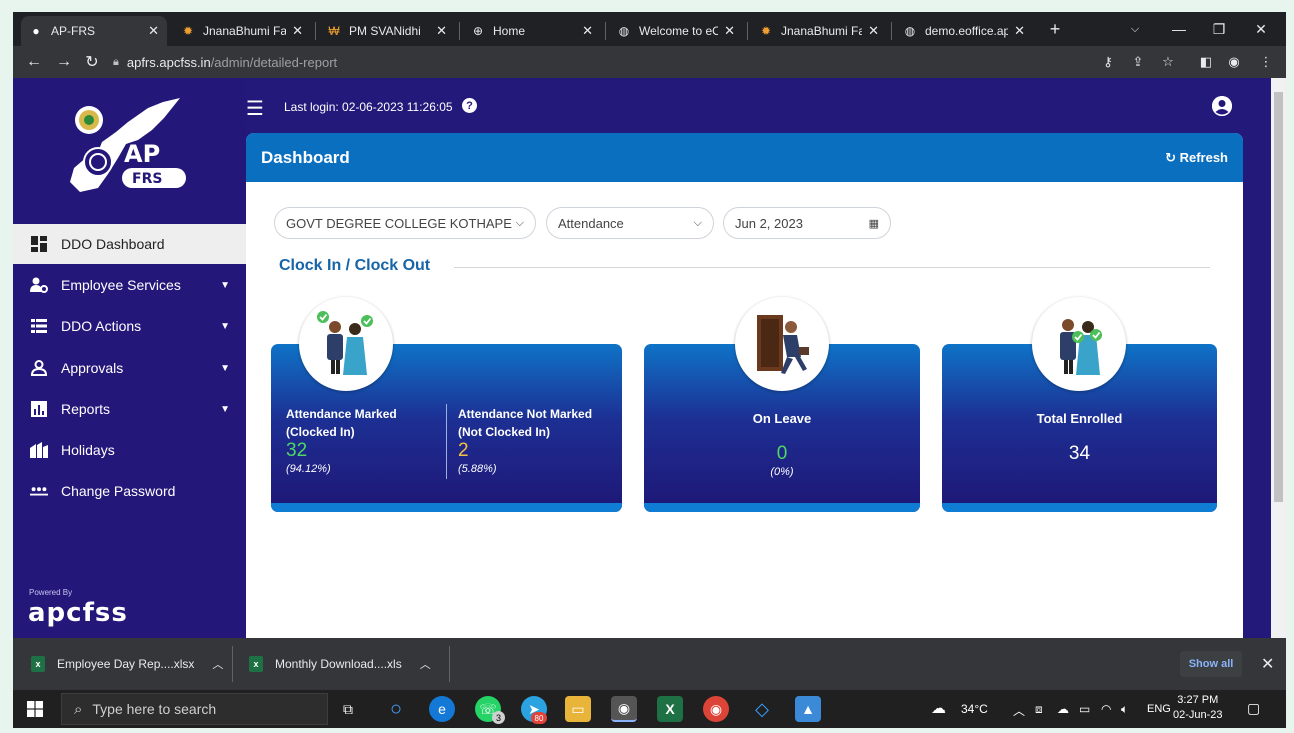 This screenshot has height=733, width=1294. What do you see at coordinates (1198, 715) in the screenshot?
I see `clock-date: 02-Jun-23` at bounding box center [1198, 715].